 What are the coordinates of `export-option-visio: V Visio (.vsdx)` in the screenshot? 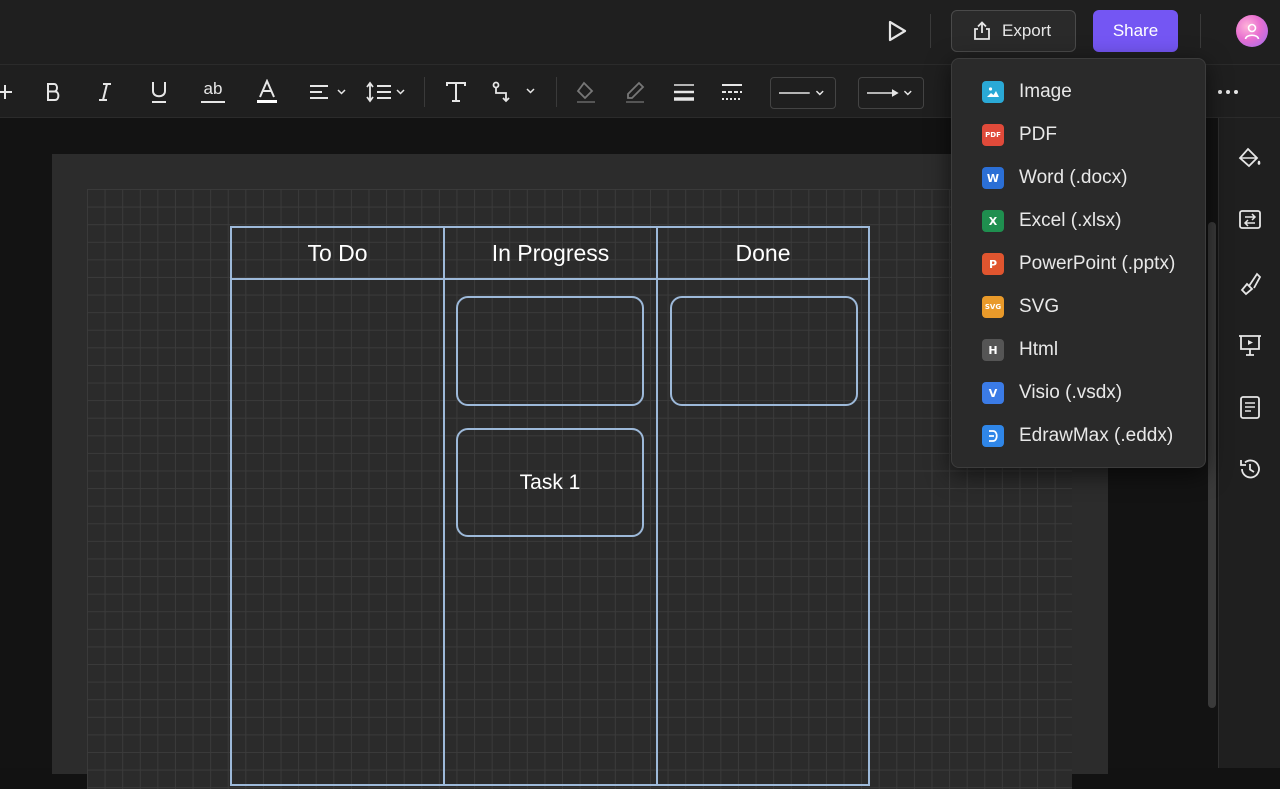 It's located at (1079, 393).